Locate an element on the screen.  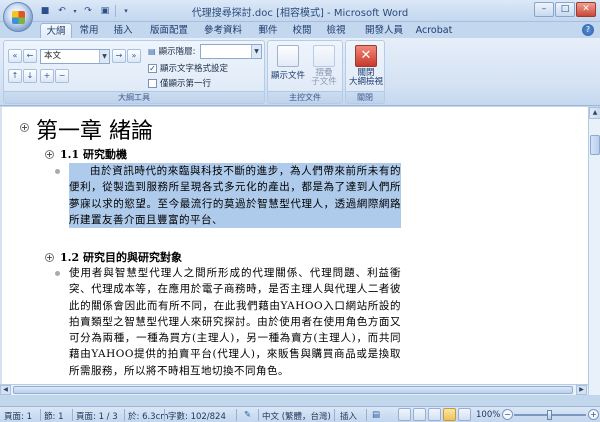
section-heading: 1.1 研究動機 is located at coordinates (93, 154).